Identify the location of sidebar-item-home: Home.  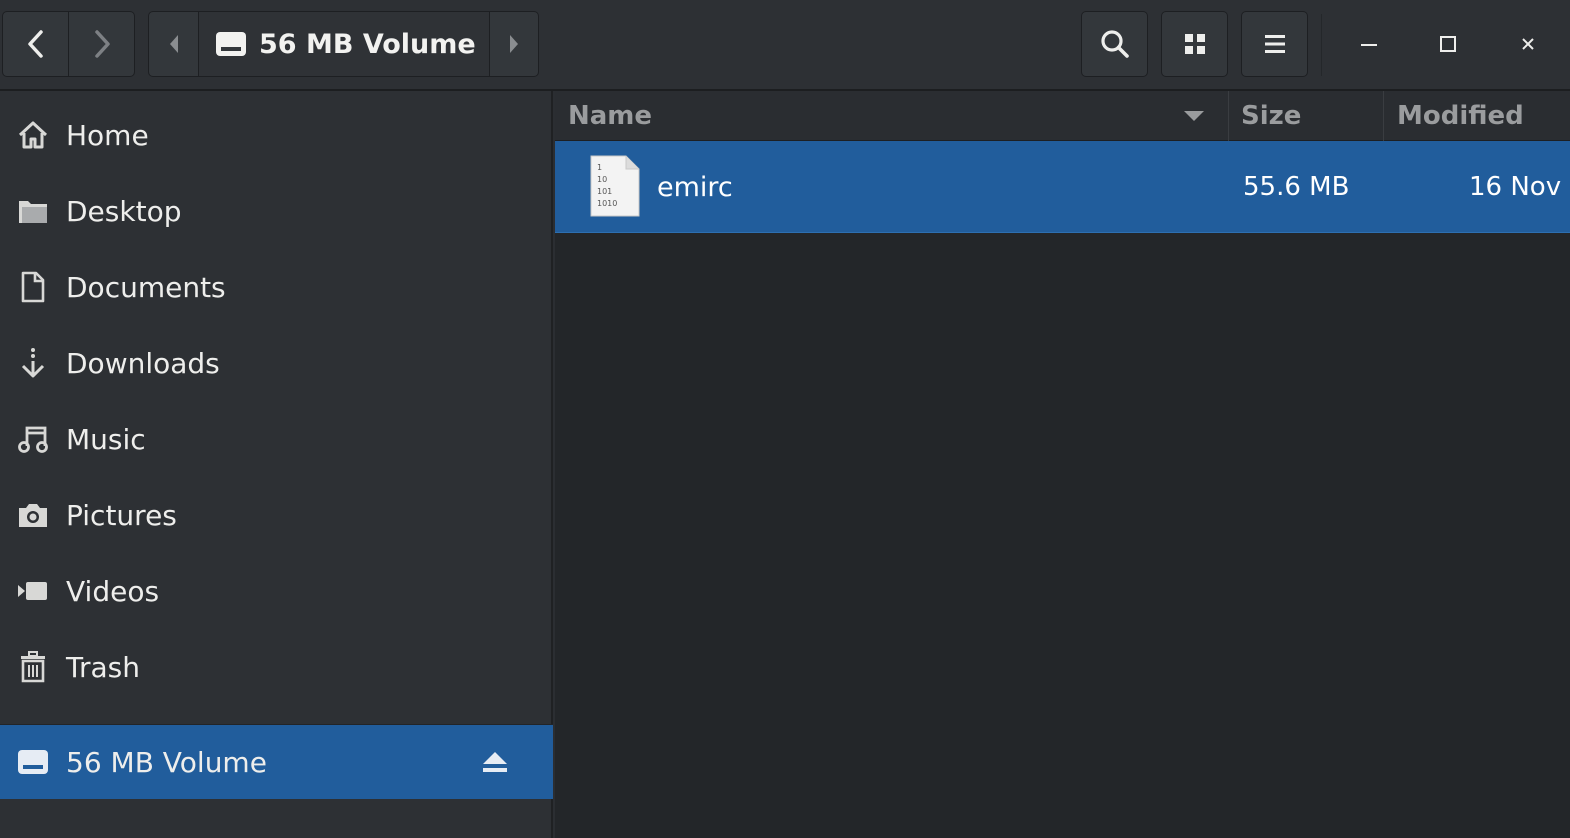
(276, 135).